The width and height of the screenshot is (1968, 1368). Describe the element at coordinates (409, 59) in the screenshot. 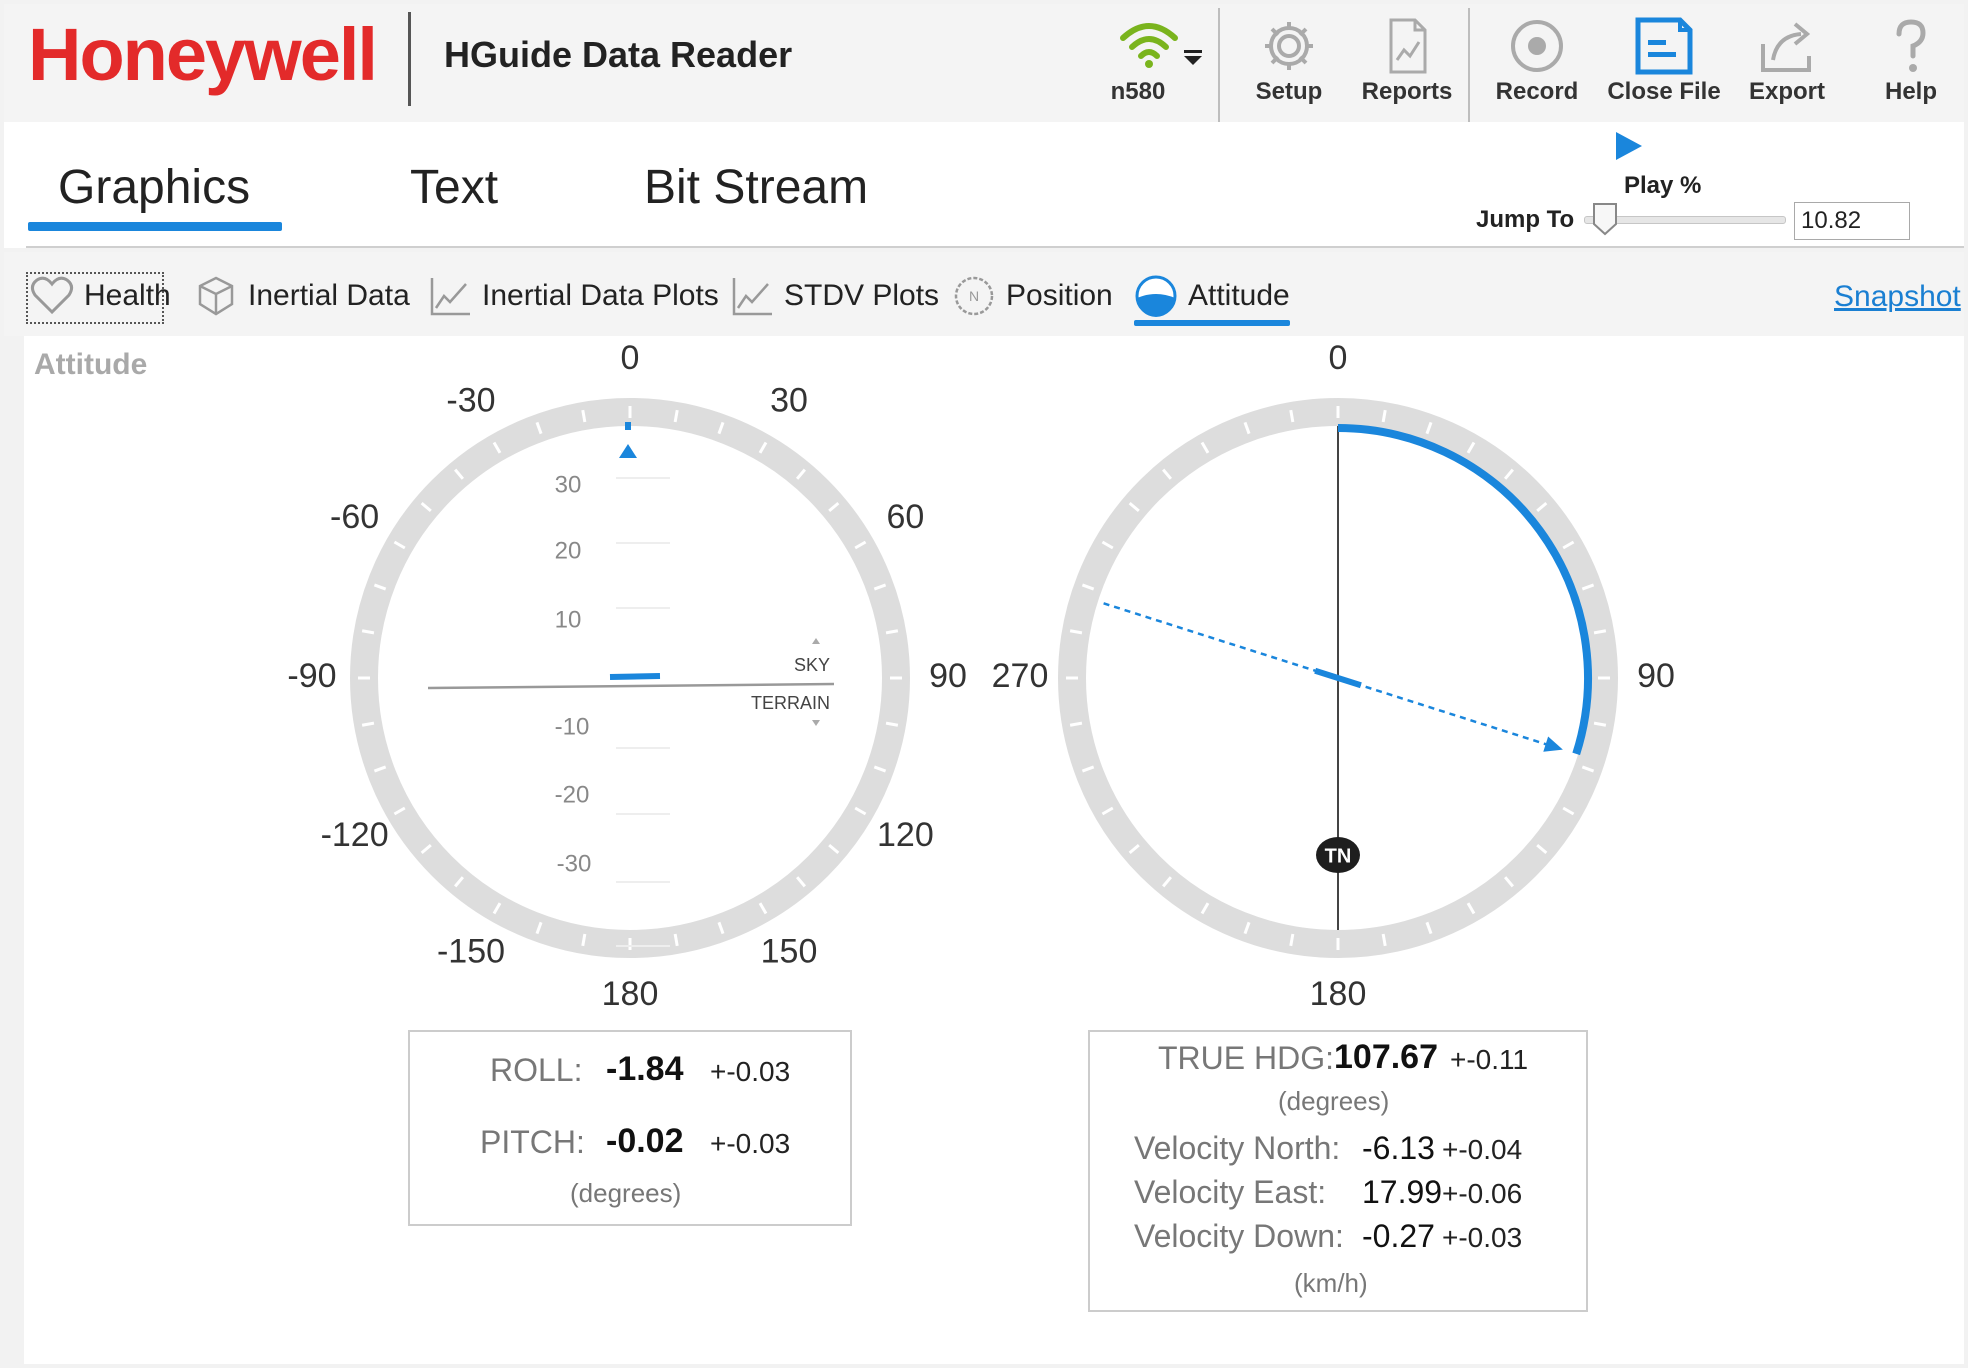

I see `header-divider` at that location.